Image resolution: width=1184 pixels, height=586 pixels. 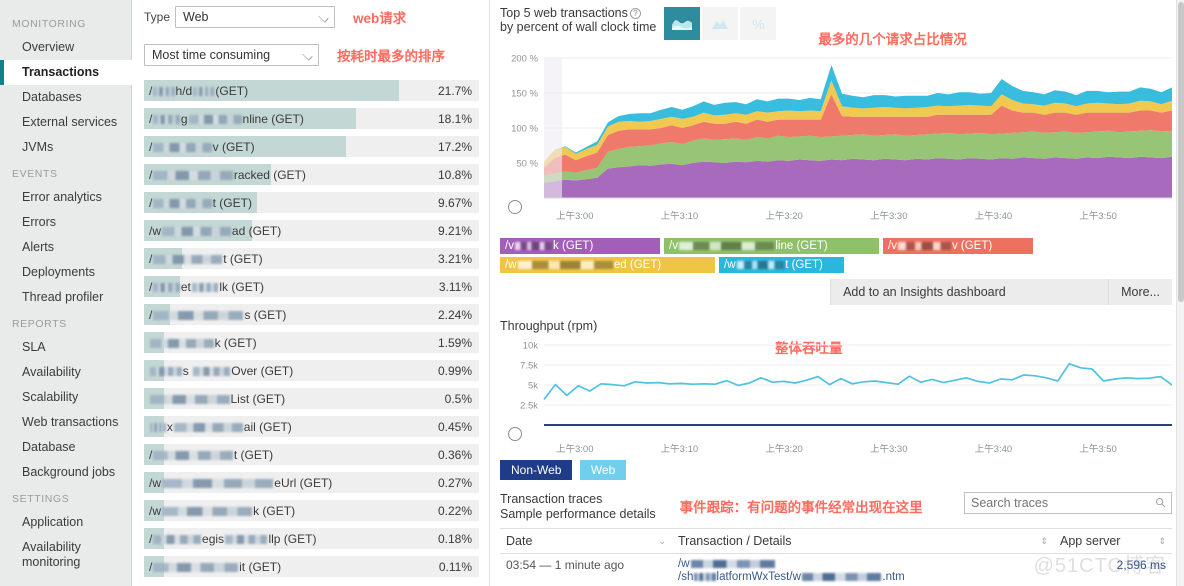 I want to click on sidebar-item-deployments: Deployments, so click(x=65, y=272).